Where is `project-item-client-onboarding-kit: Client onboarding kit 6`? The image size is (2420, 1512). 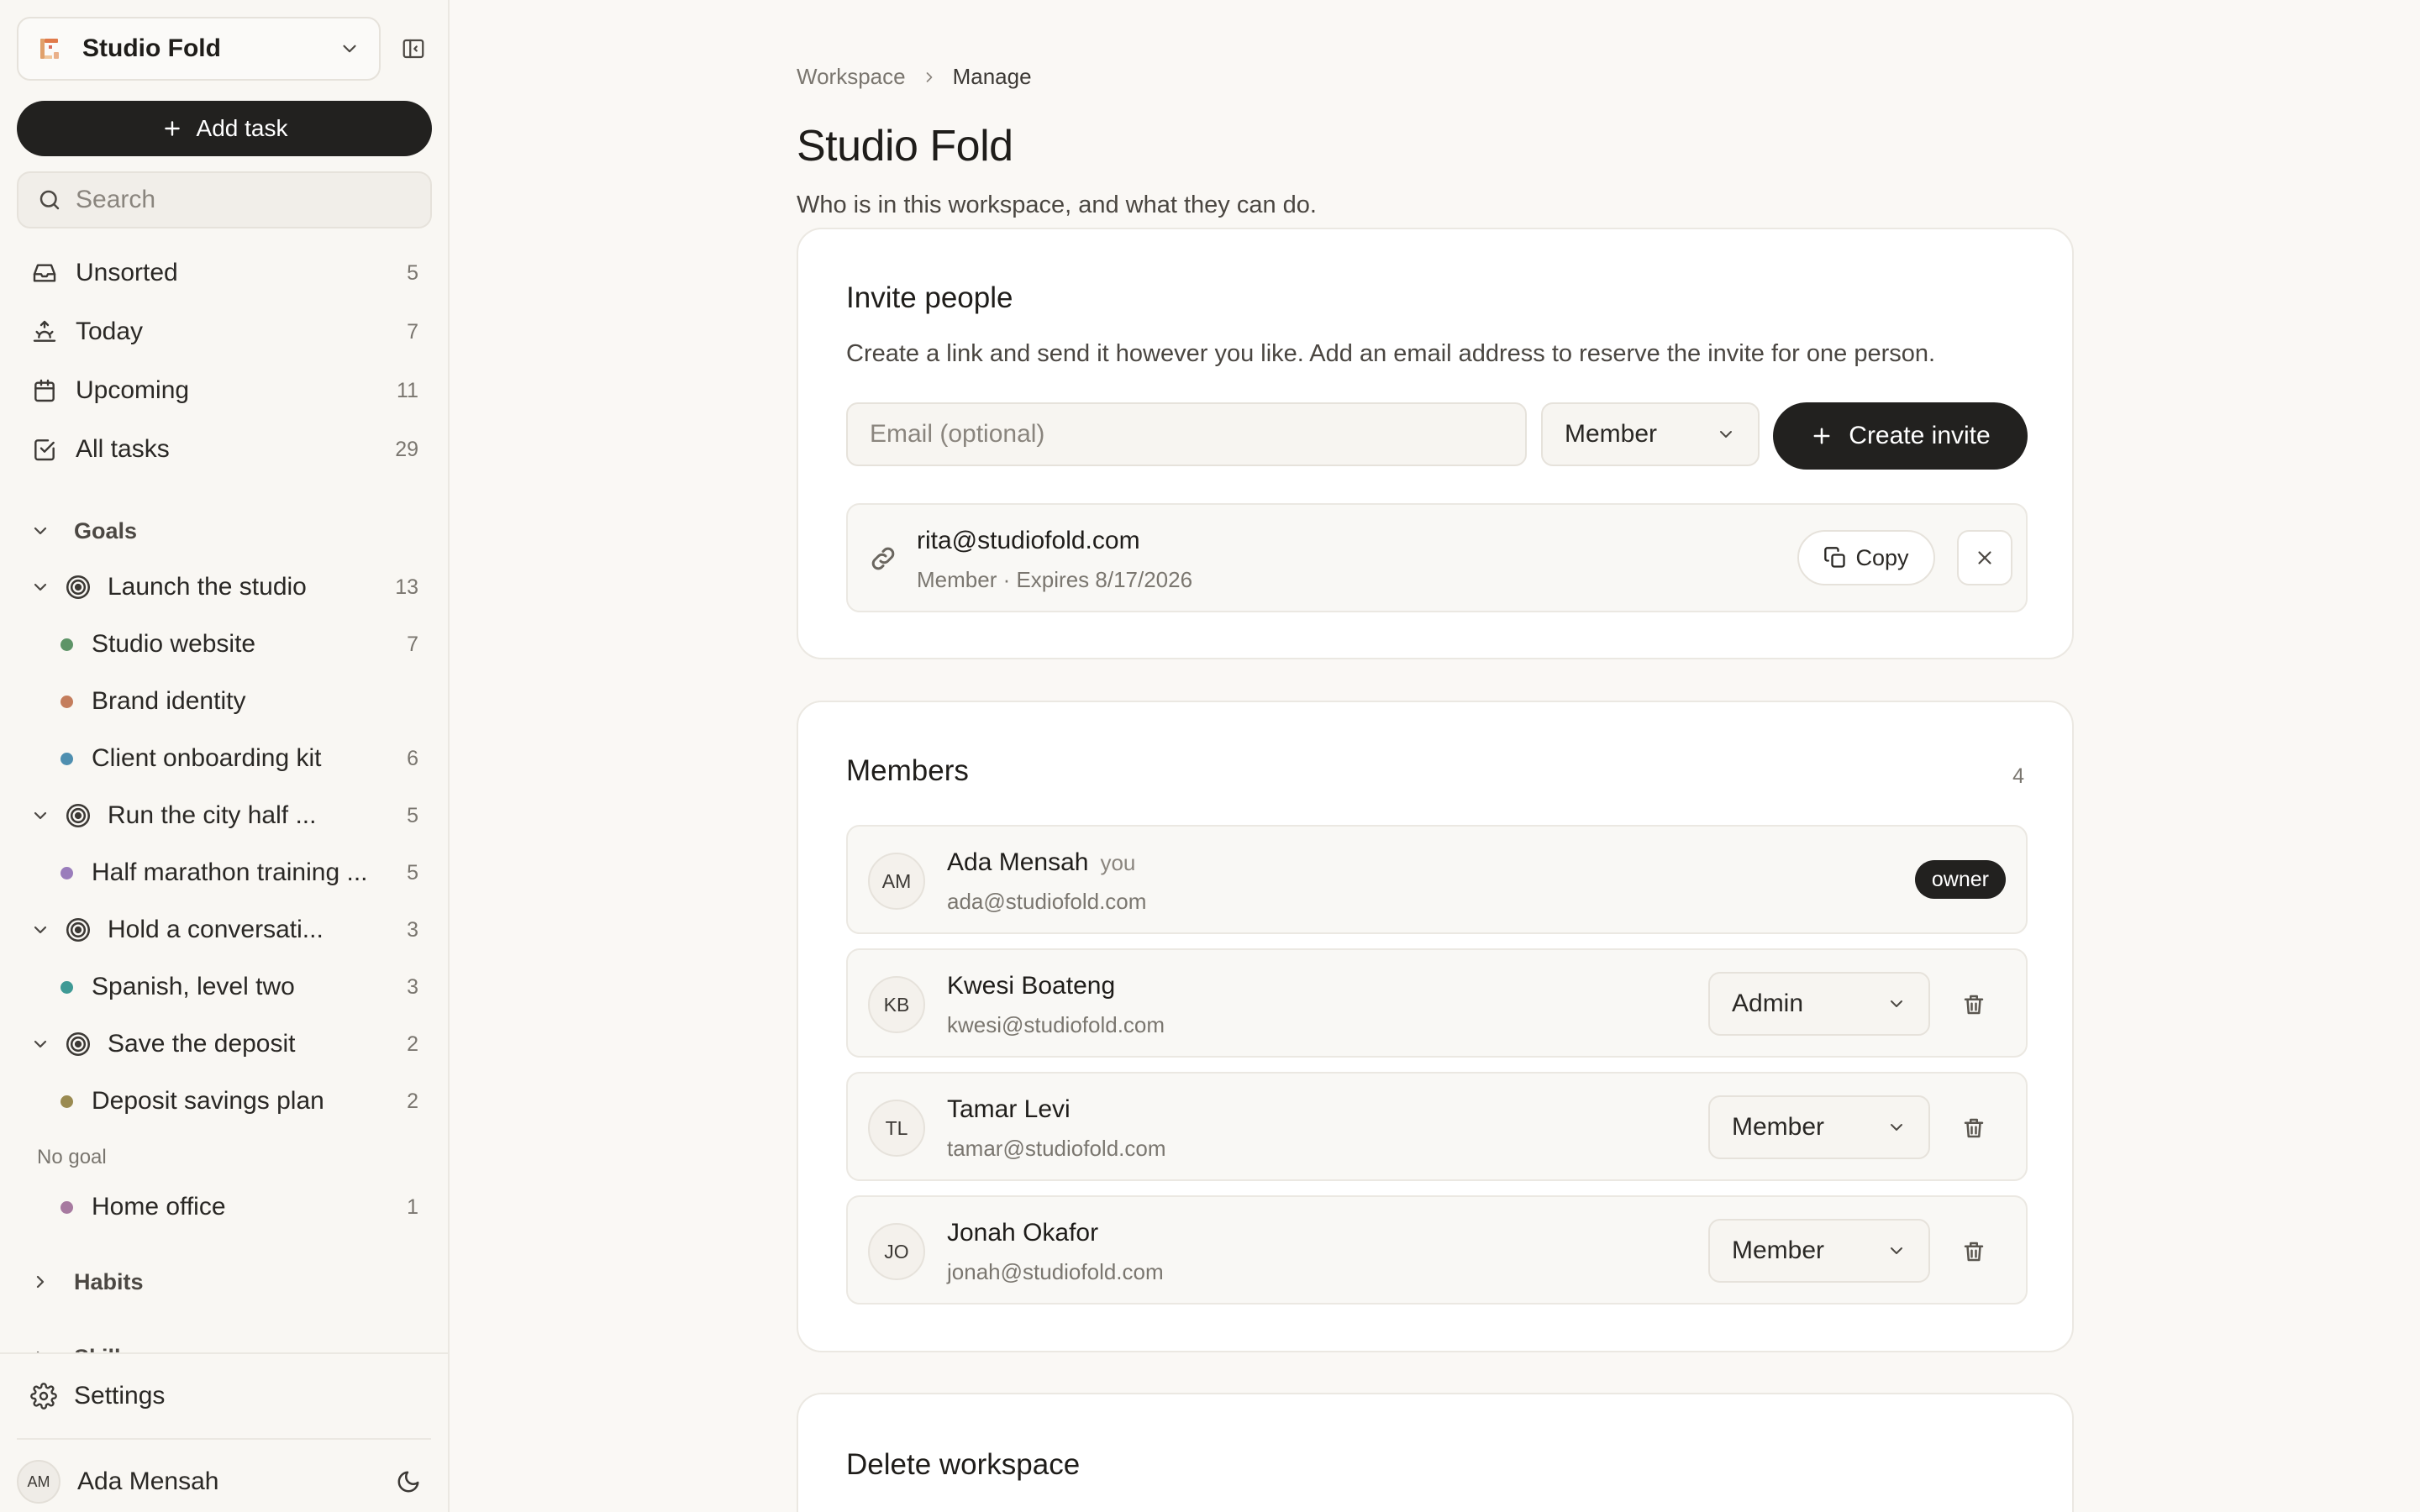
project-item-client-onboarding-kit: Client onboarding kit 6 is located at coordinates (225, 758).